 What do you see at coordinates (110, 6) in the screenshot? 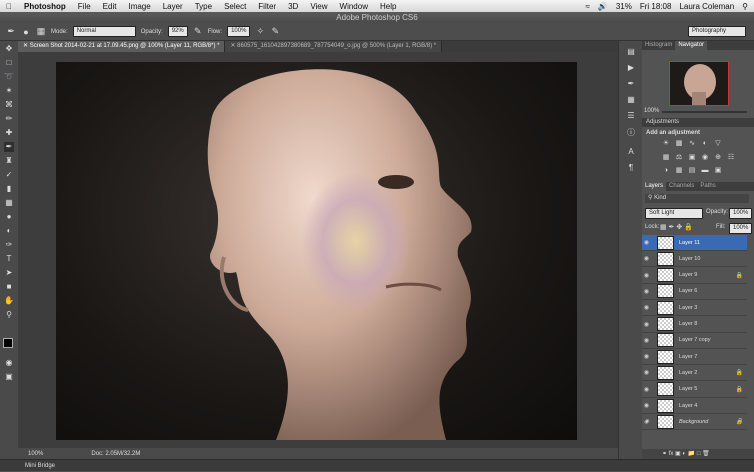
I see `menu-edit: Edit` at bounding box center [110, 6].